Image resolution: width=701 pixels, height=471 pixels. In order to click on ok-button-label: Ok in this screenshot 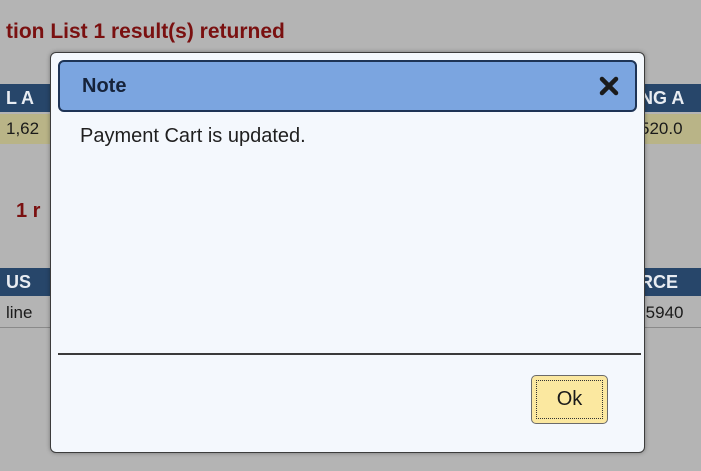, I will do `click(569, 399)`.